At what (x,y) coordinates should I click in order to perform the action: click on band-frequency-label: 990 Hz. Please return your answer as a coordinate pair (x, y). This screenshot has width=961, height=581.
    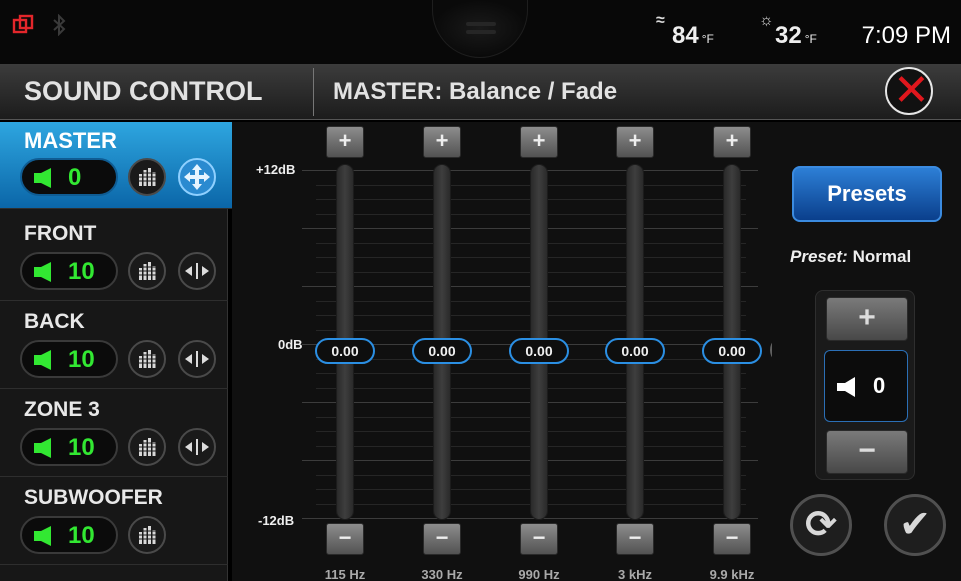
    Looking at the image, I should click on (539, 574).